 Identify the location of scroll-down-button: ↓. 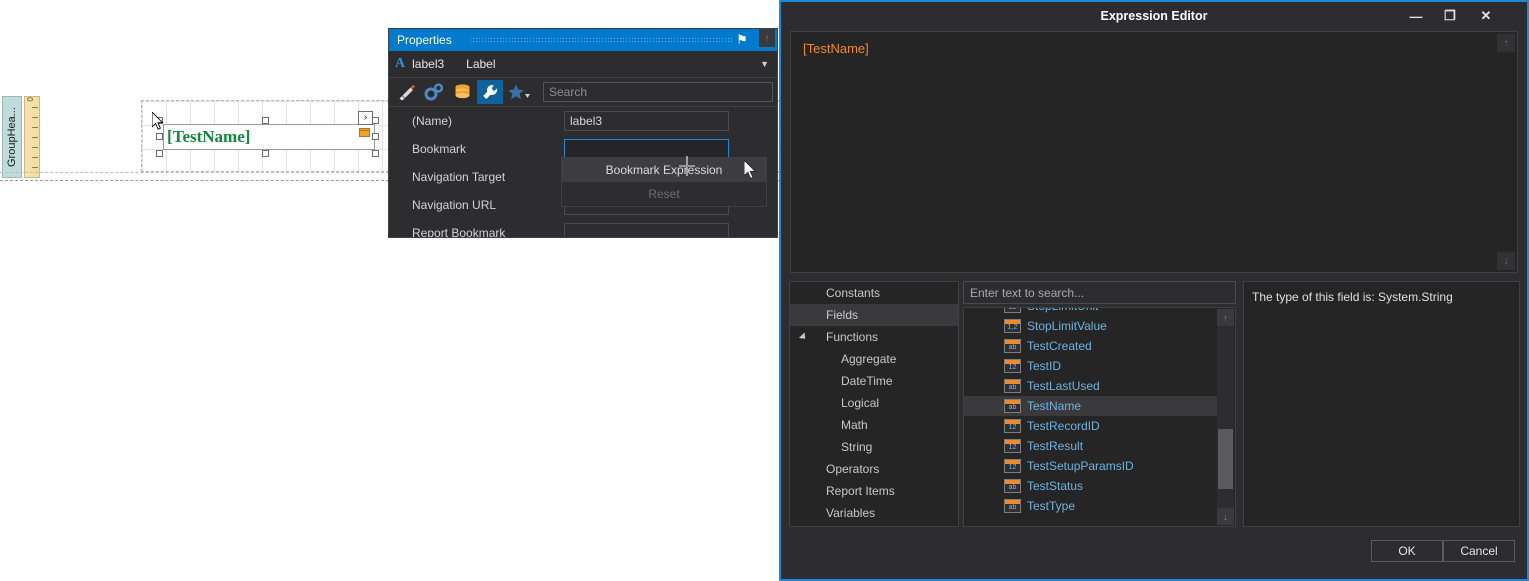
(1225, 516).